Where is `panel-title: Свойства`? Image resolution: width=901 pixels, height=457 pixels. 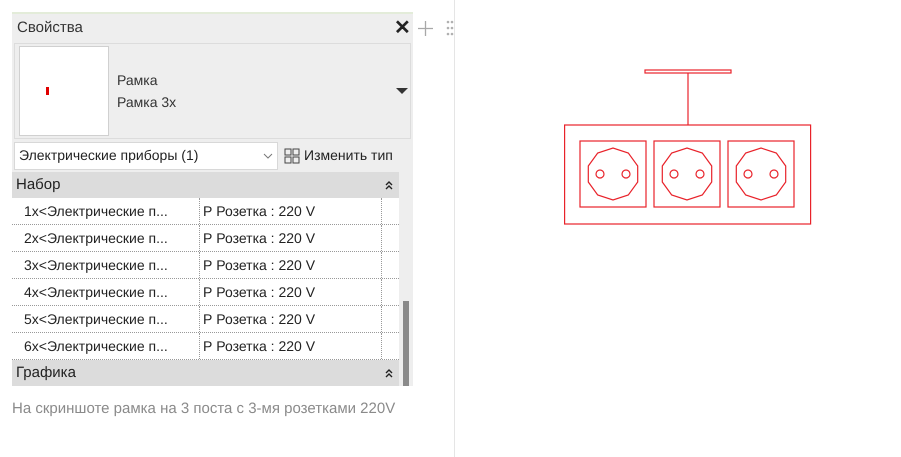
panel-title: Свойства is located at coordinates (50, 28).